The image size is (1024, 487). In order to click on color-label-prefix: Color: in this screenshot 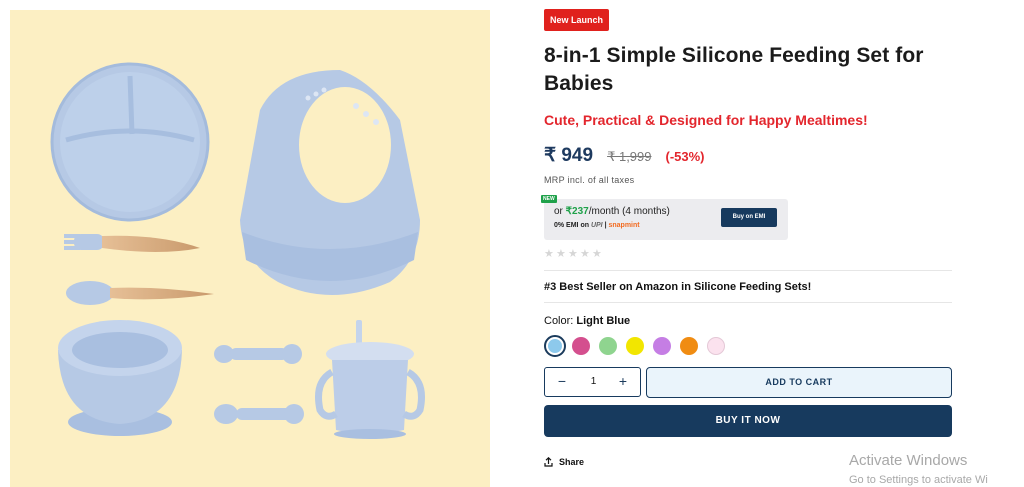, I will do `click(559, 321)`.